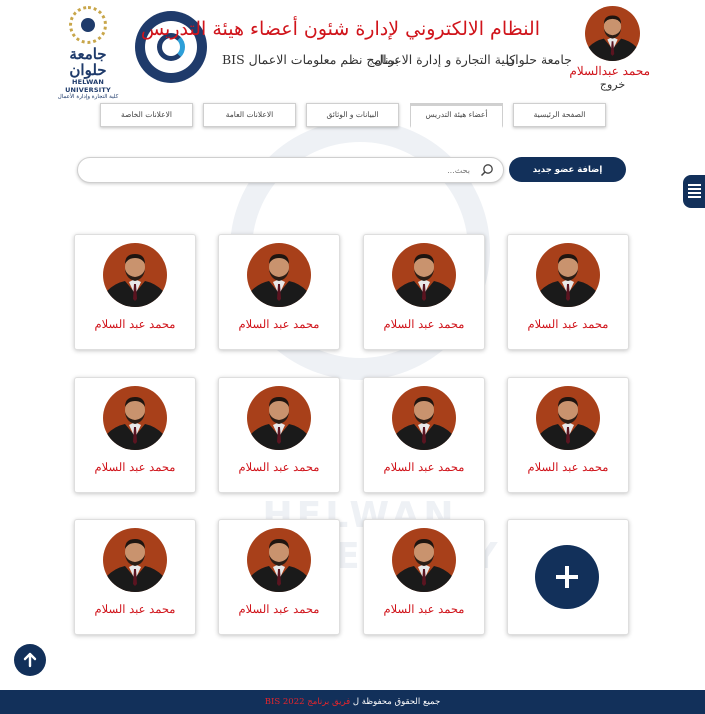 The height and width of the screenshot is (714, 705). What do you see at coordinates (609, 71) in the screenshot?
I see `user-name: محمد عبدالسلام` at bounding box center [609, 71].